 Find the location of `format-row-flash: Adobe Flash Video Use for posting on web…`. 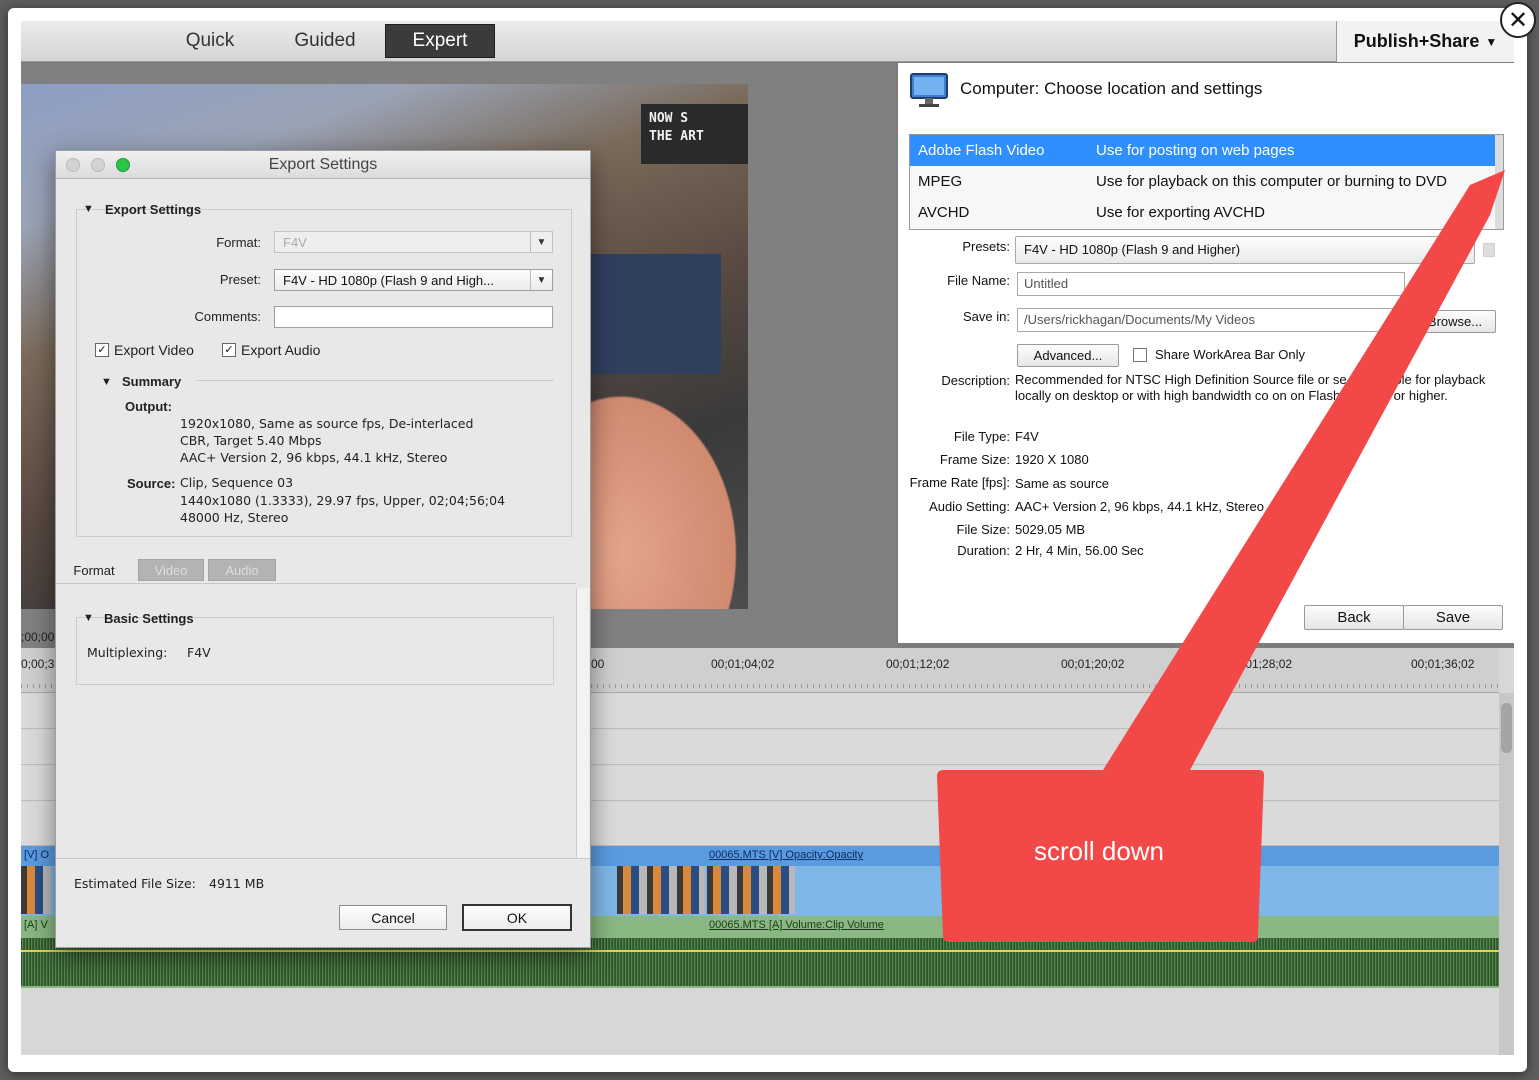

format-row-flash: Adobe Flash Video Use for posting on web… is located at coordinates (1206, 150).